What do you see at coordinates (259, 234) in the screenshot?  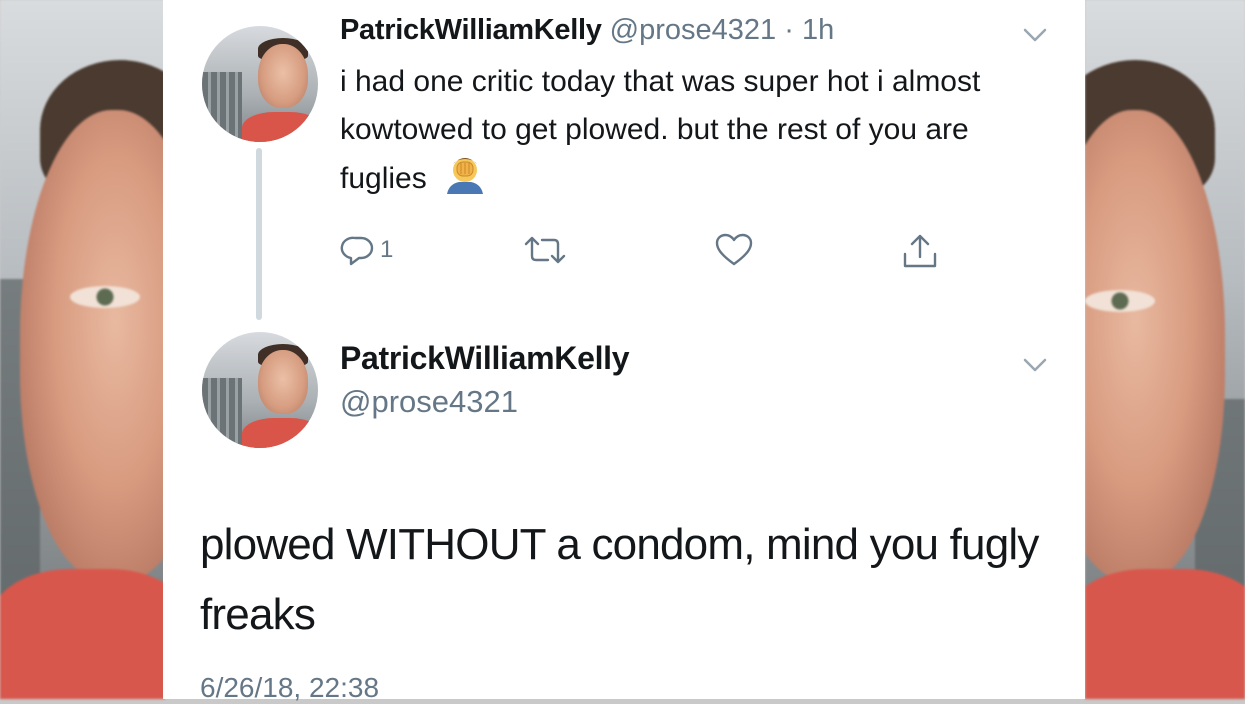 I see `thread-connector-line` at bounding box center [259, 234].